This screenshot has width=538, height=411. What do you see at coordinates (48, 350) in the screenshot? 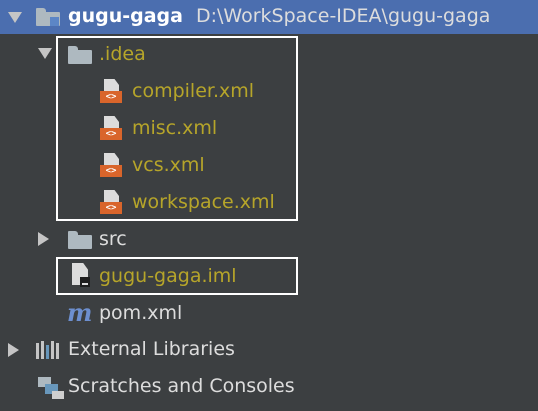
I see `libraries-icon` at bounding box center [48, 350].